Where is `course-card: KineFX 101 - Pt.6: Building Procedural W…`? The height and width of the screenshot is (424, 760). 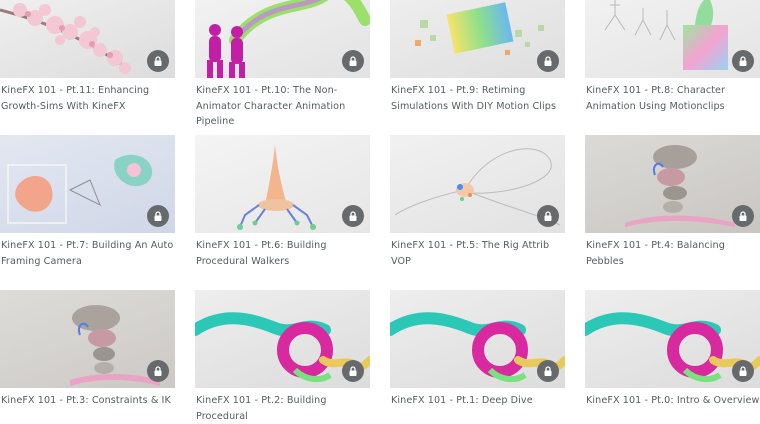 course-card: KineFX 101 - Pt.6: Building Procedural W… is located at coordinates (282, 202).